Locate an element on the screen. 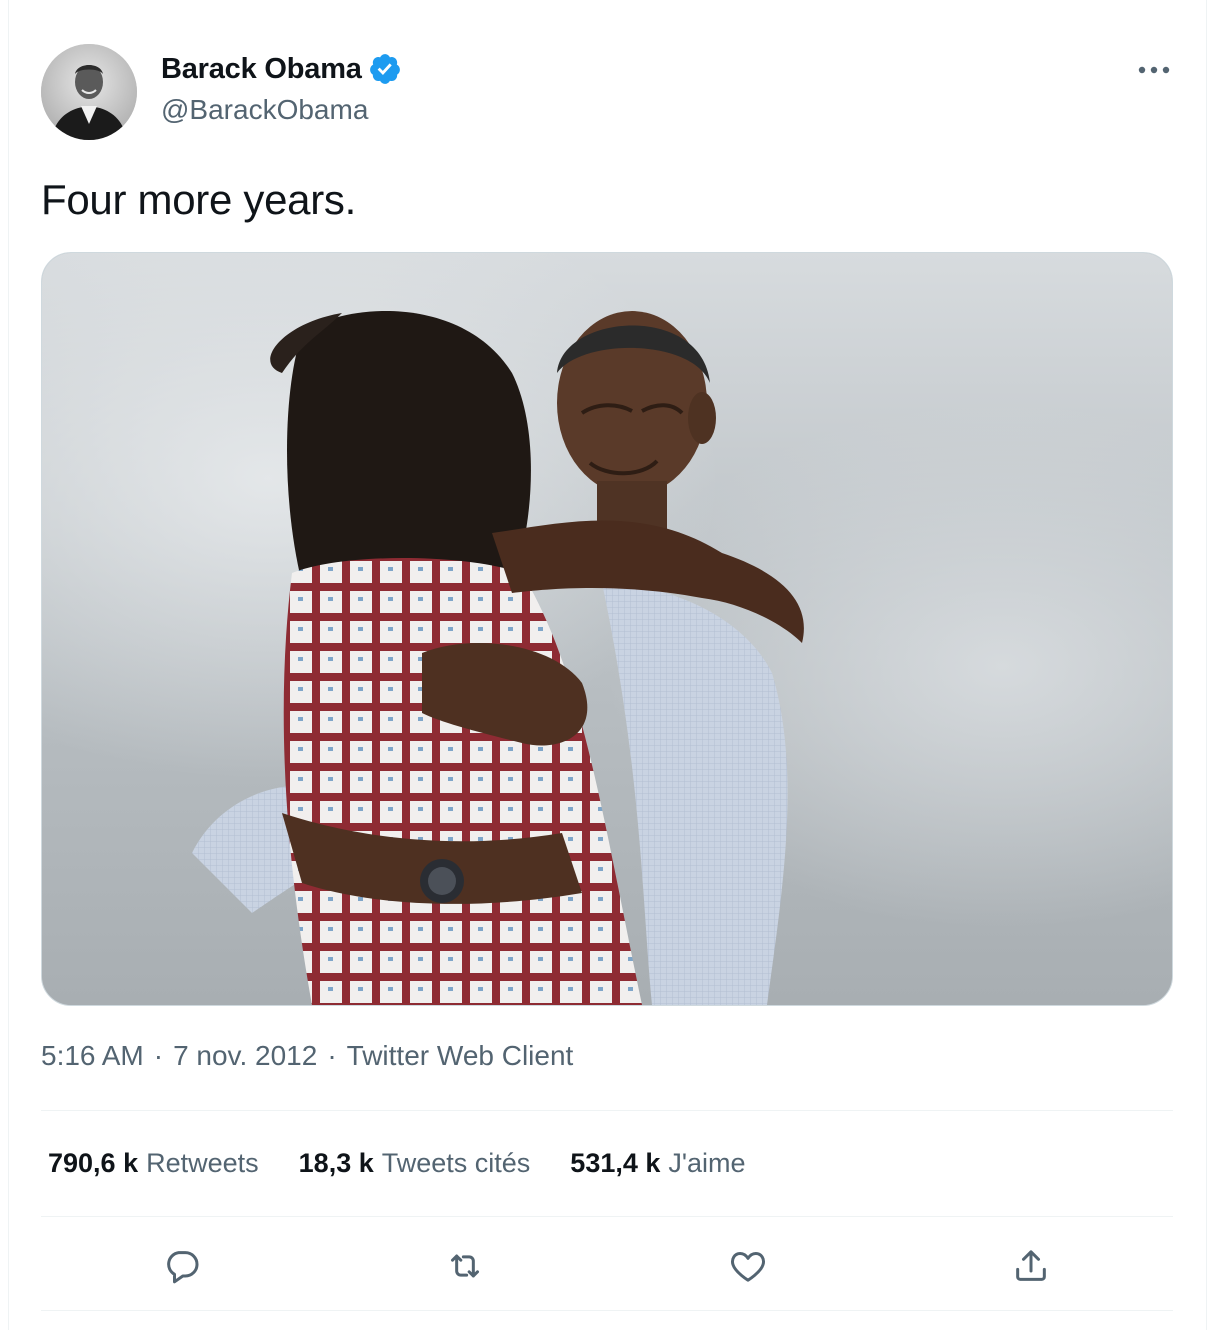  retweet-button is located at coordinates (465, 1266).